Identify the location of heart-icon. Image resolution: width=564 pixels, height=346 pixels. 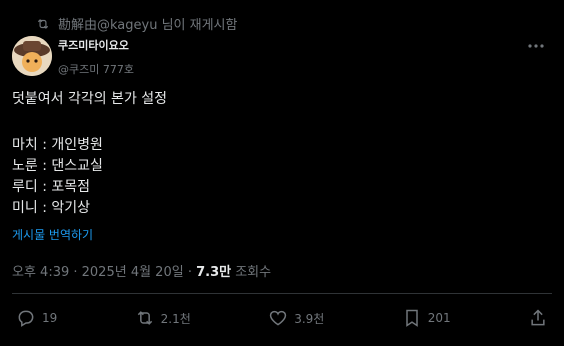
(278, 318).